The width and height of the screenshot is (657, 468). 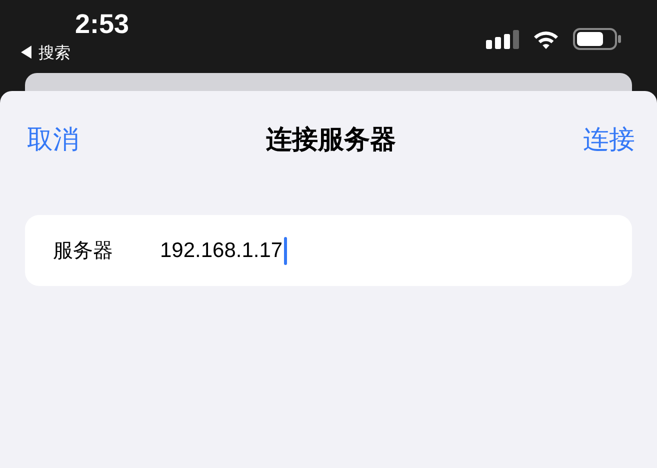 What do you see at coordinates (44, 54) in the screenshot?
I see `back-link: ◀ 搜索` at bounding box center [44, 54].